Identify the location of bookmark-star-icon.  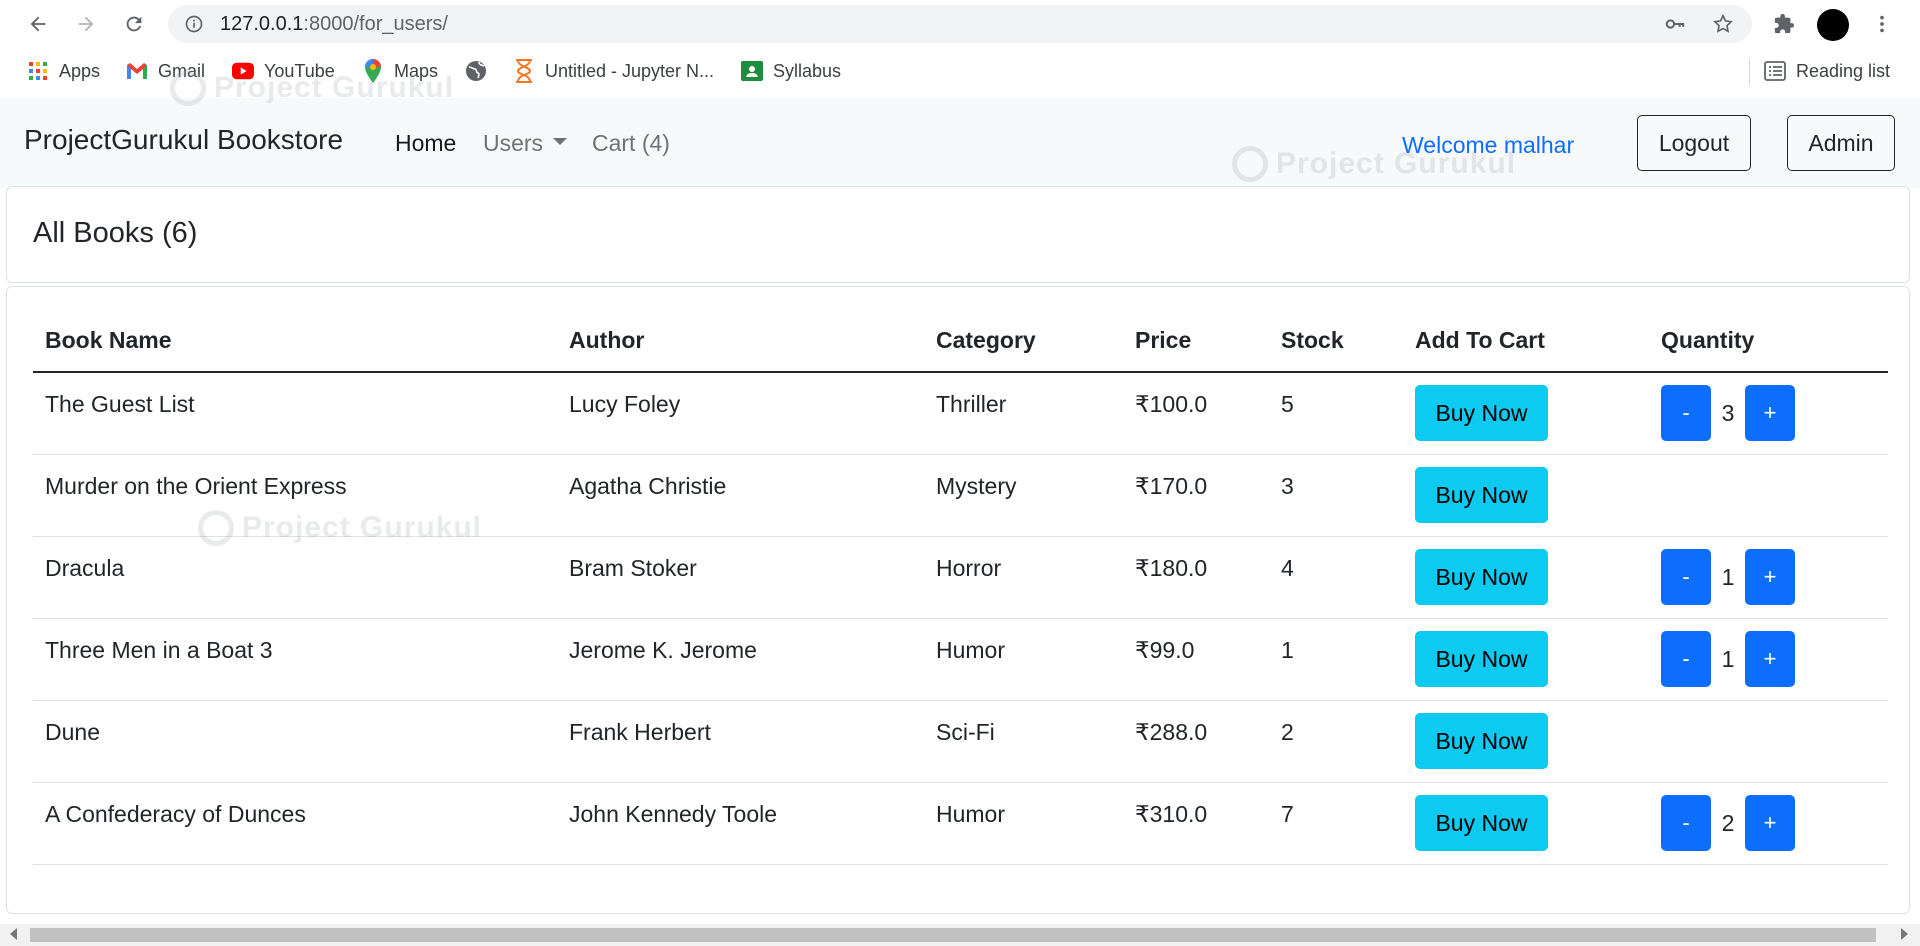
(1723, 24).